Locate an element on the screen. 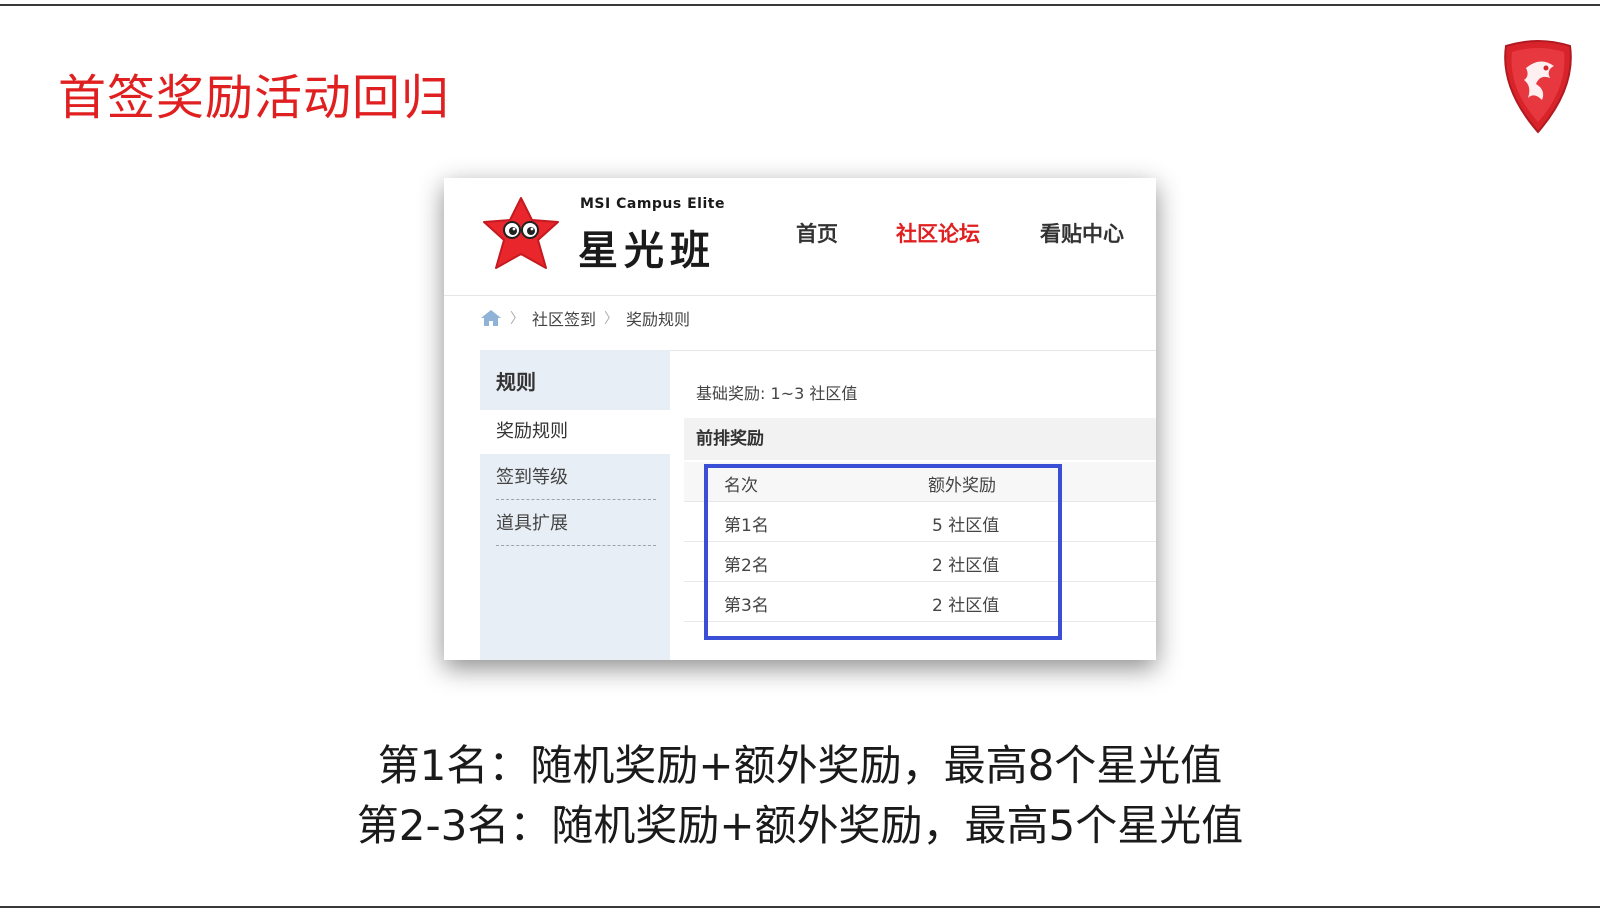 The height and width of the screenshot is (914, 1600). bottom-rule is located at coordinates (800, 907).